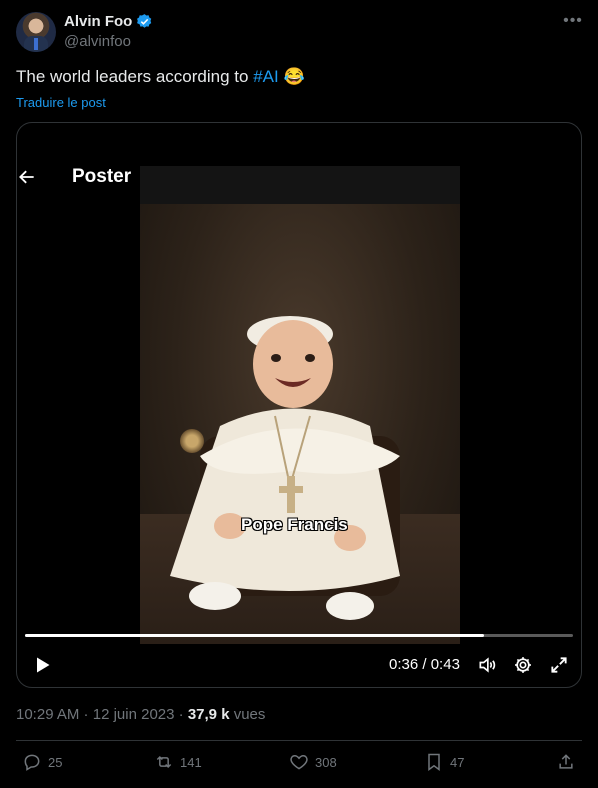 This screenshot has height=788, width=598. I want to click on volume-icon, so click(487, 665).